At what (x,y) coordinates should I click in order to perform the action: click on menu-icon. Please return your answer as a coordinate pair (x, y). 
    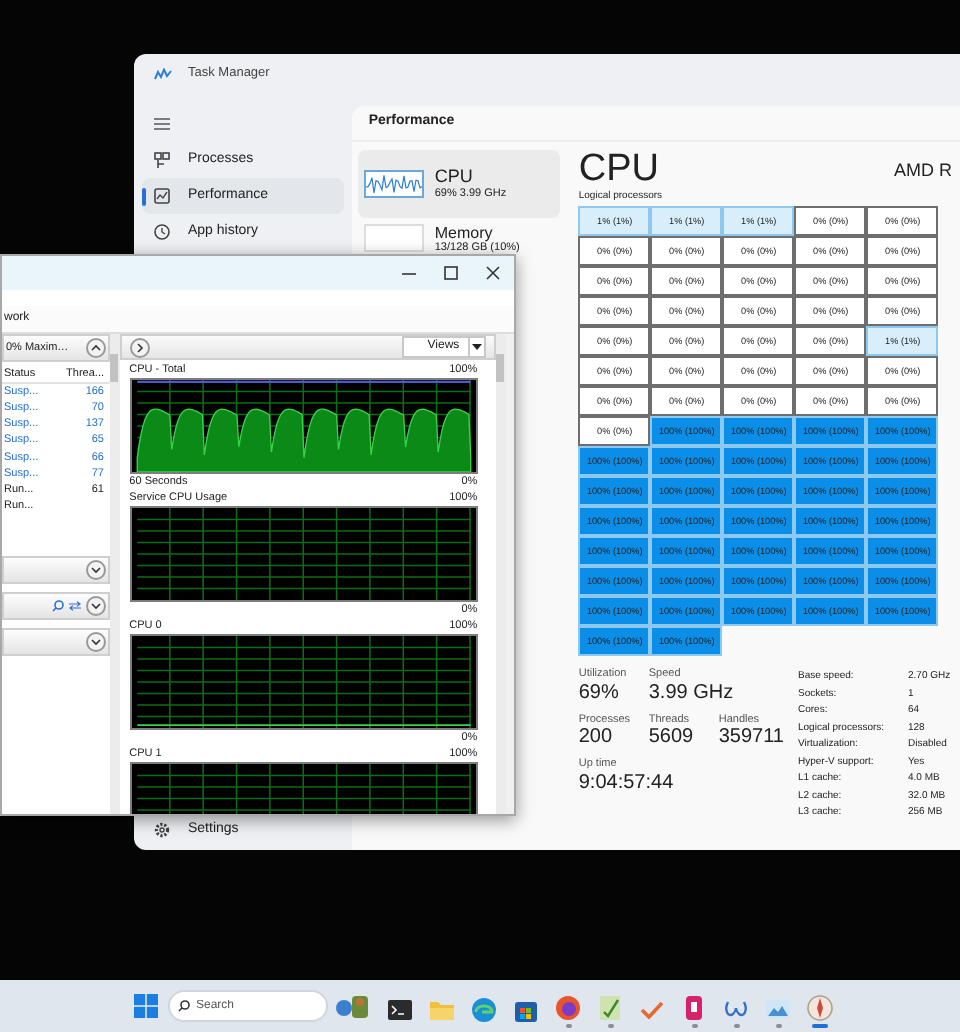
    Looking at the image, I should click on (162, 124).